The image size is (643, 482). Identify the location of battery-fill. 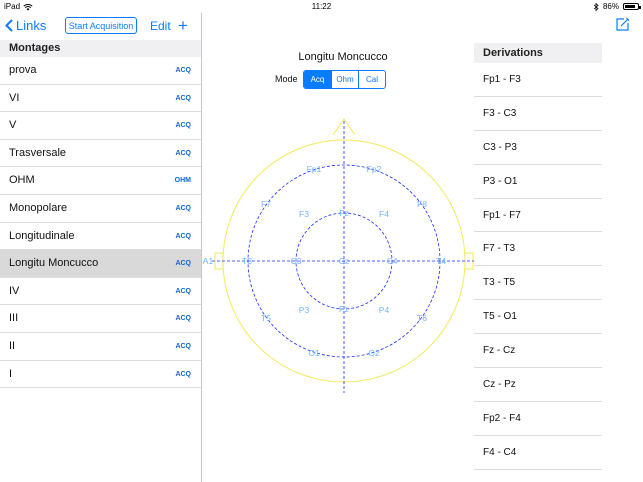
(630, 6).